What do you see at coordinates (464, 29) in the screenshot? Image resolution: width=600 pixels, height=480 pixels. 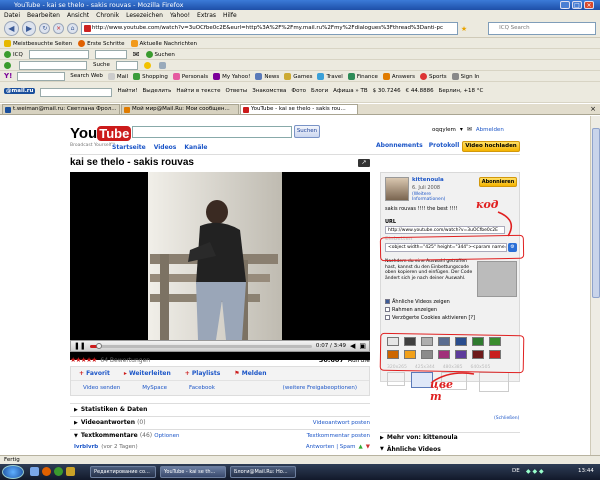 I see `star-icon: ★` at bounding box center [464, 29].